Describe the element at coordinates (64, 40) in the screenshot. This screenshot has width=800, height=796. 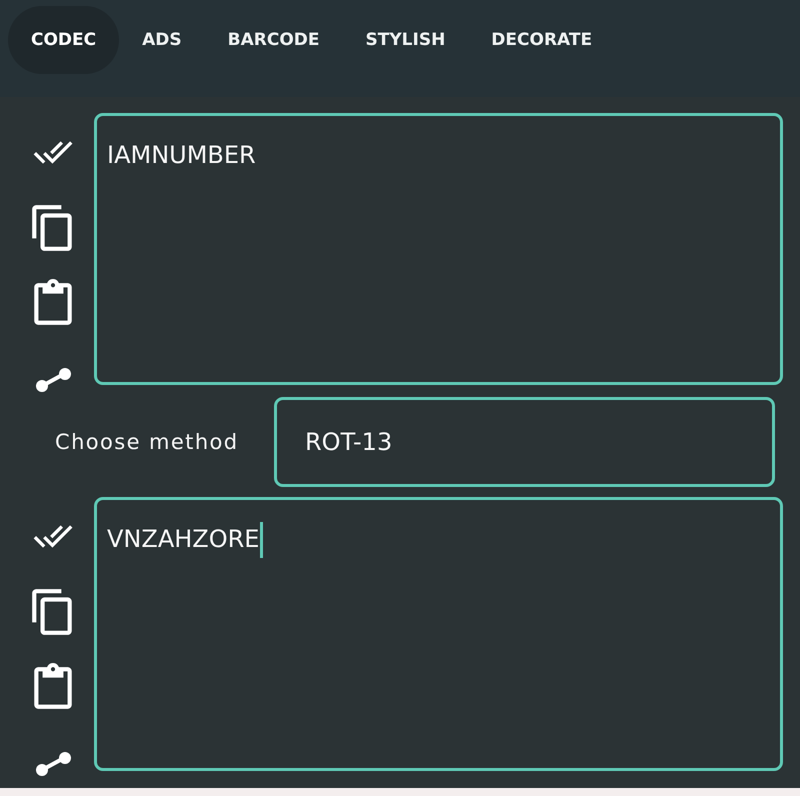
I see `tab: CODEC` at that location.